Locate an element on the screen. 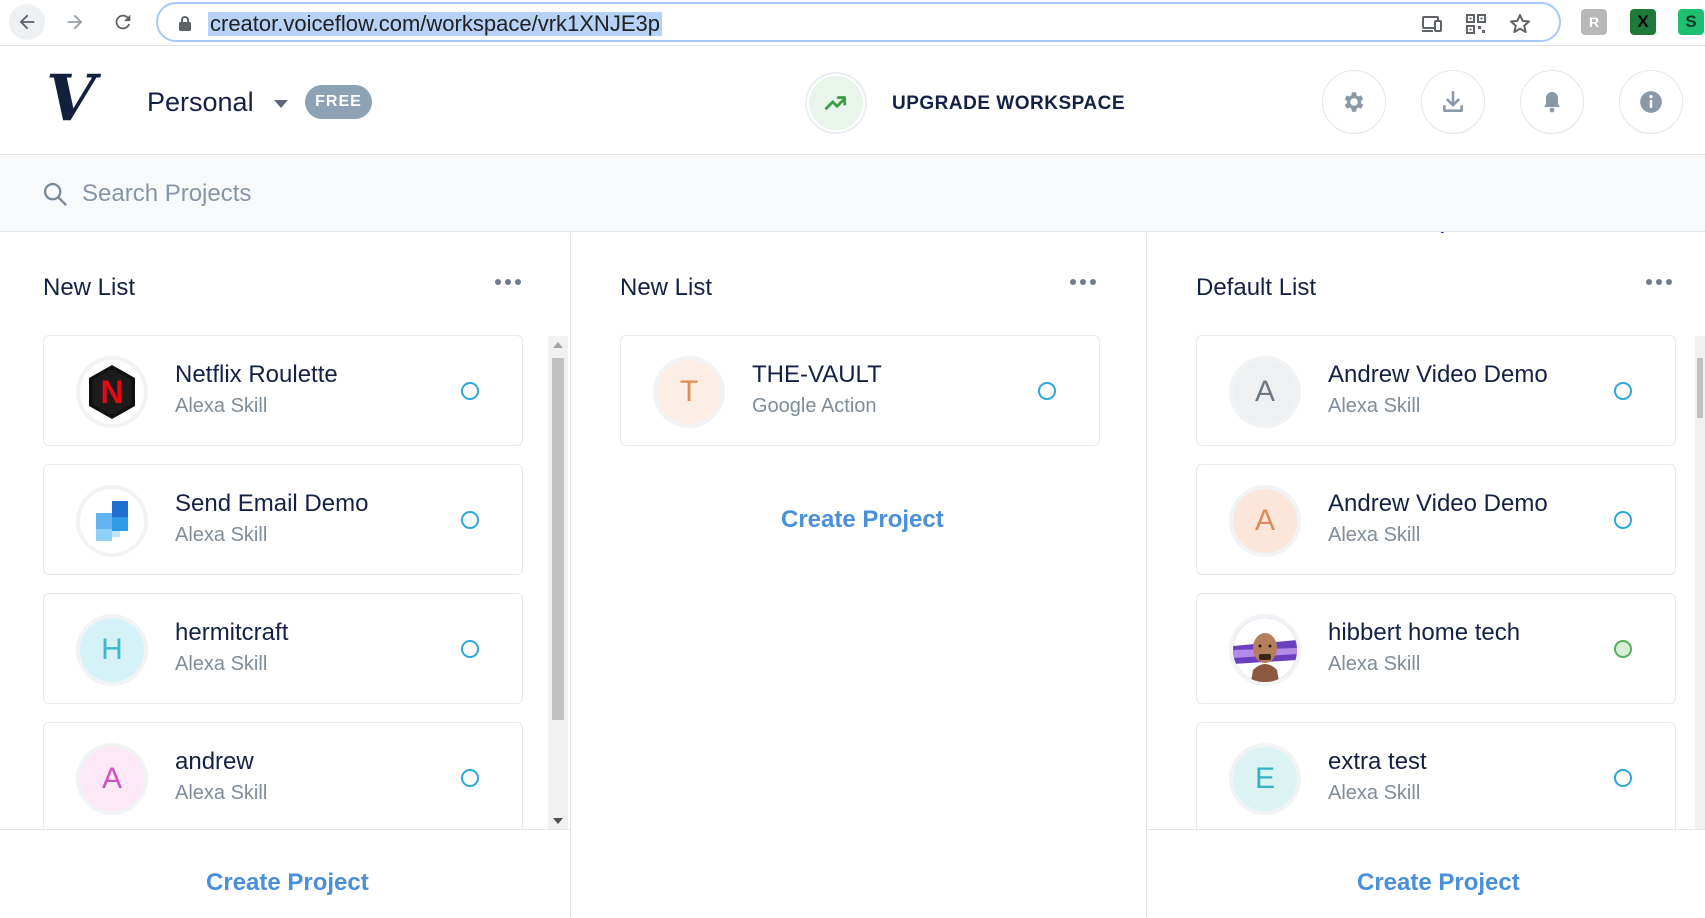 This screenshot has height=918, width=1705. upgrade-icon-bg is located at coordinates (836, 103).